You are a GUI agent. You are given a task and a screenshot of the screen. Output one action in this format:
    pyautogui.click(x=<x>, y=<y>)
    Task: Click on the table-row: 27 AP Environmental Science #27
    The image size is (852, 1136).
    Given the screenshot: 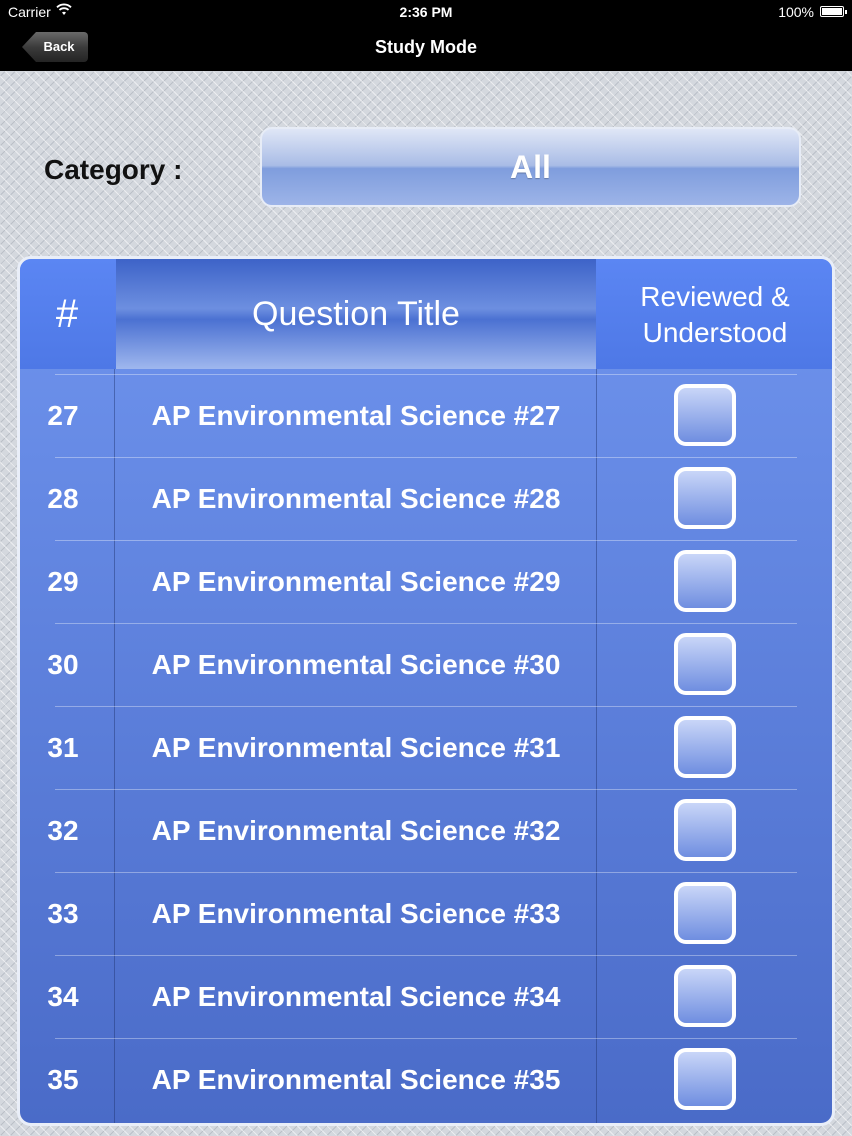 What is the action you would take?
    pyautogui.click(x=426, y=415)
    